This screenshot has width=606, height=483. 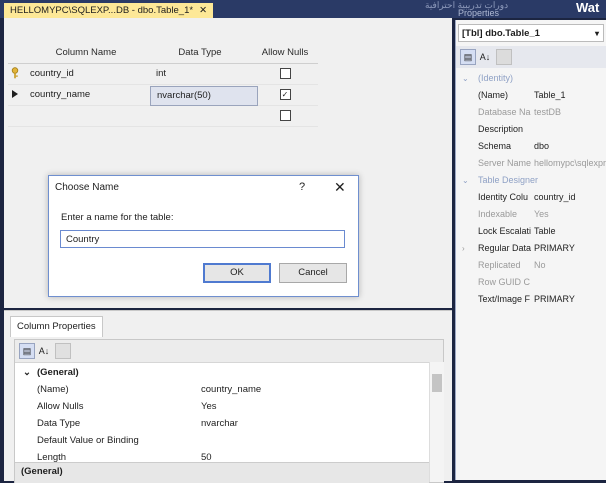 What do you see at coordinates (313, 273) in the screenshot?
I see `cancel-button: Cancel` at bounding box center [313, 273].